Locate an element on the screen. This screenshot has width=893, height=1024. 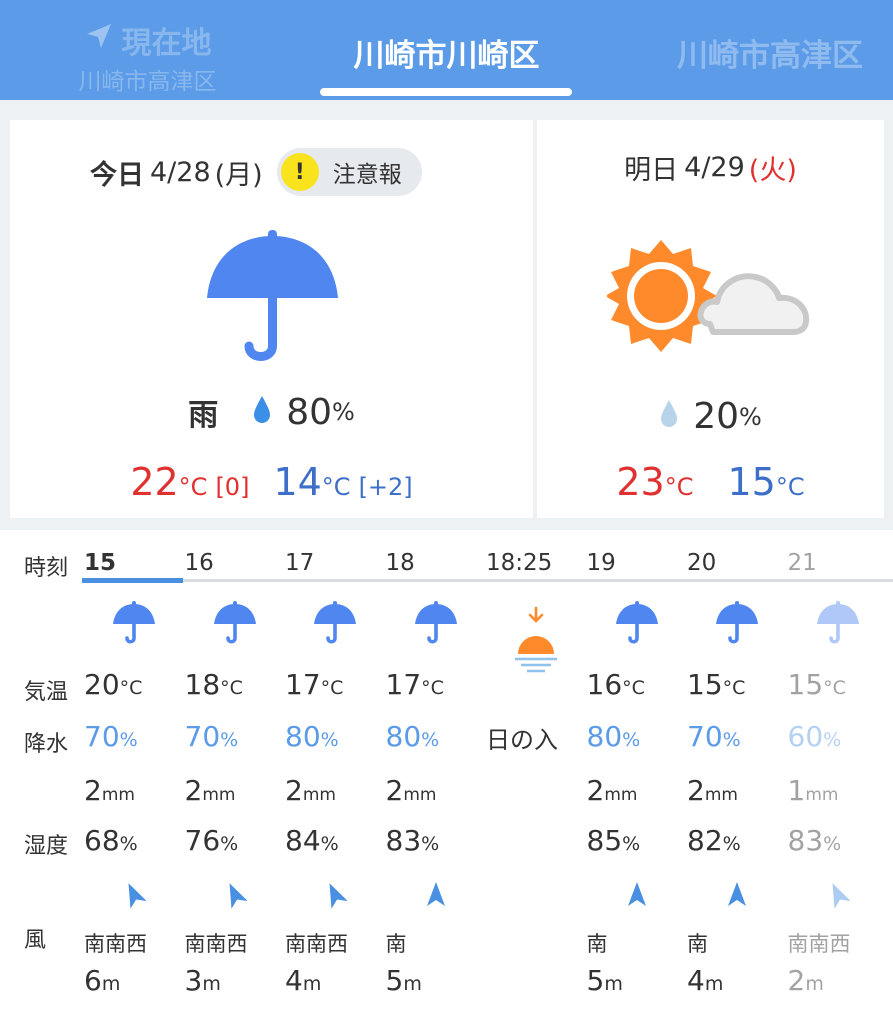
tomorrow-precip-unit: % is located at coordinates (750, 416).